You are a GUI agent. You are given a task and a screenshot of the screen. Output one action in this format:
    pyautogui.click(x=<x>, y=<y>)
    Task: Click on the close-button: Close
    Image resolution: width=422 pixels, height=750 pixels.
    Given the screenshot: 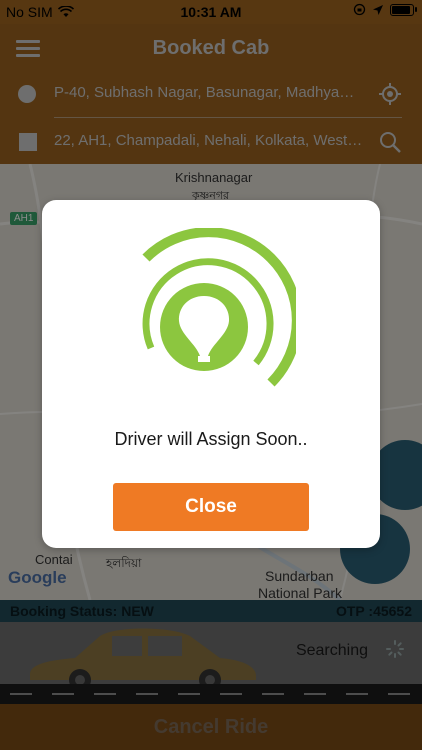 What is the action you would take?
    pyautogui.click(x=211, y=507)
    